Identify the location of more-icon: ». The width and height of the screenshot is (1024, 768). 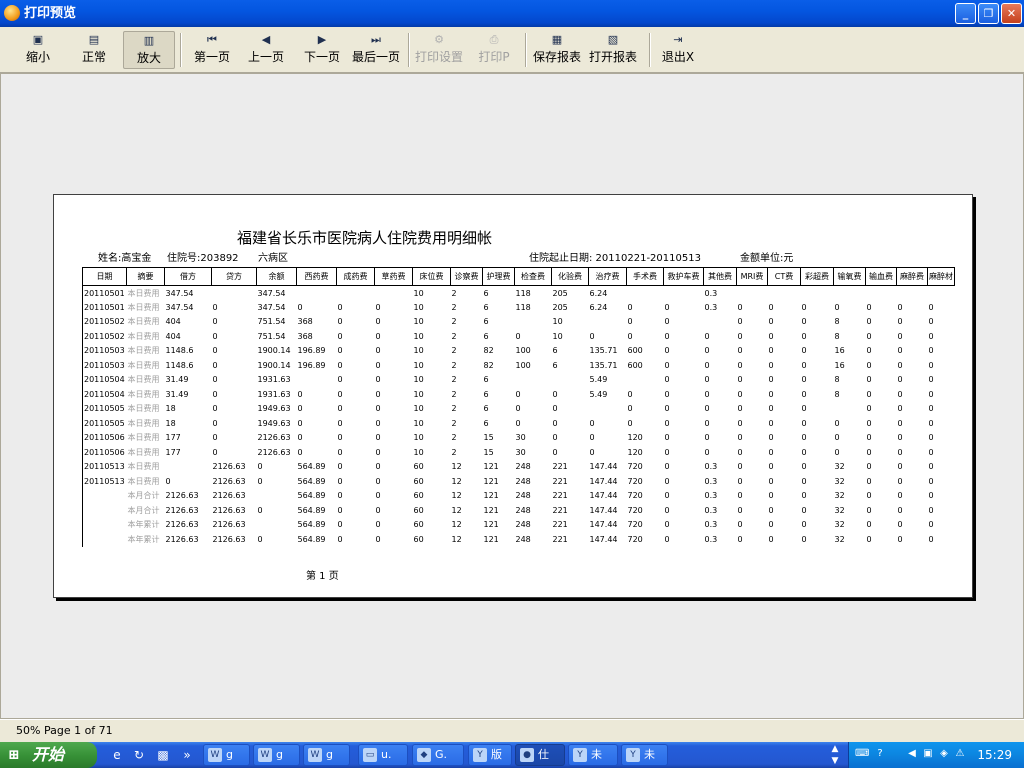
(187, 755).